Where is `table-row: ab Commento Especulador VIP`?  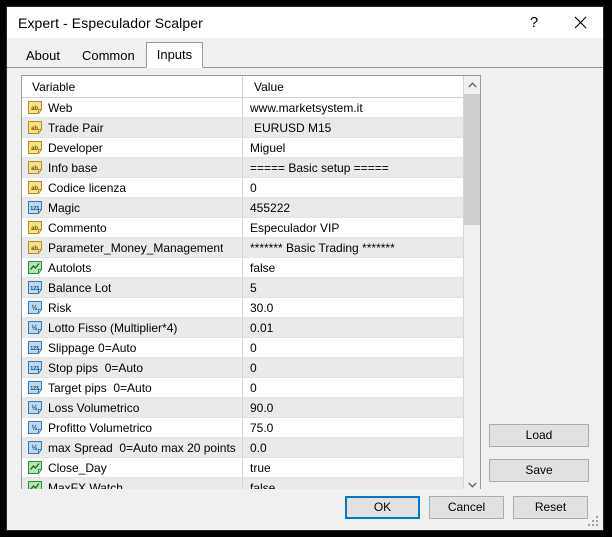 table-row: ab Commento Especulador VIP is located at coordinates (242, 228).